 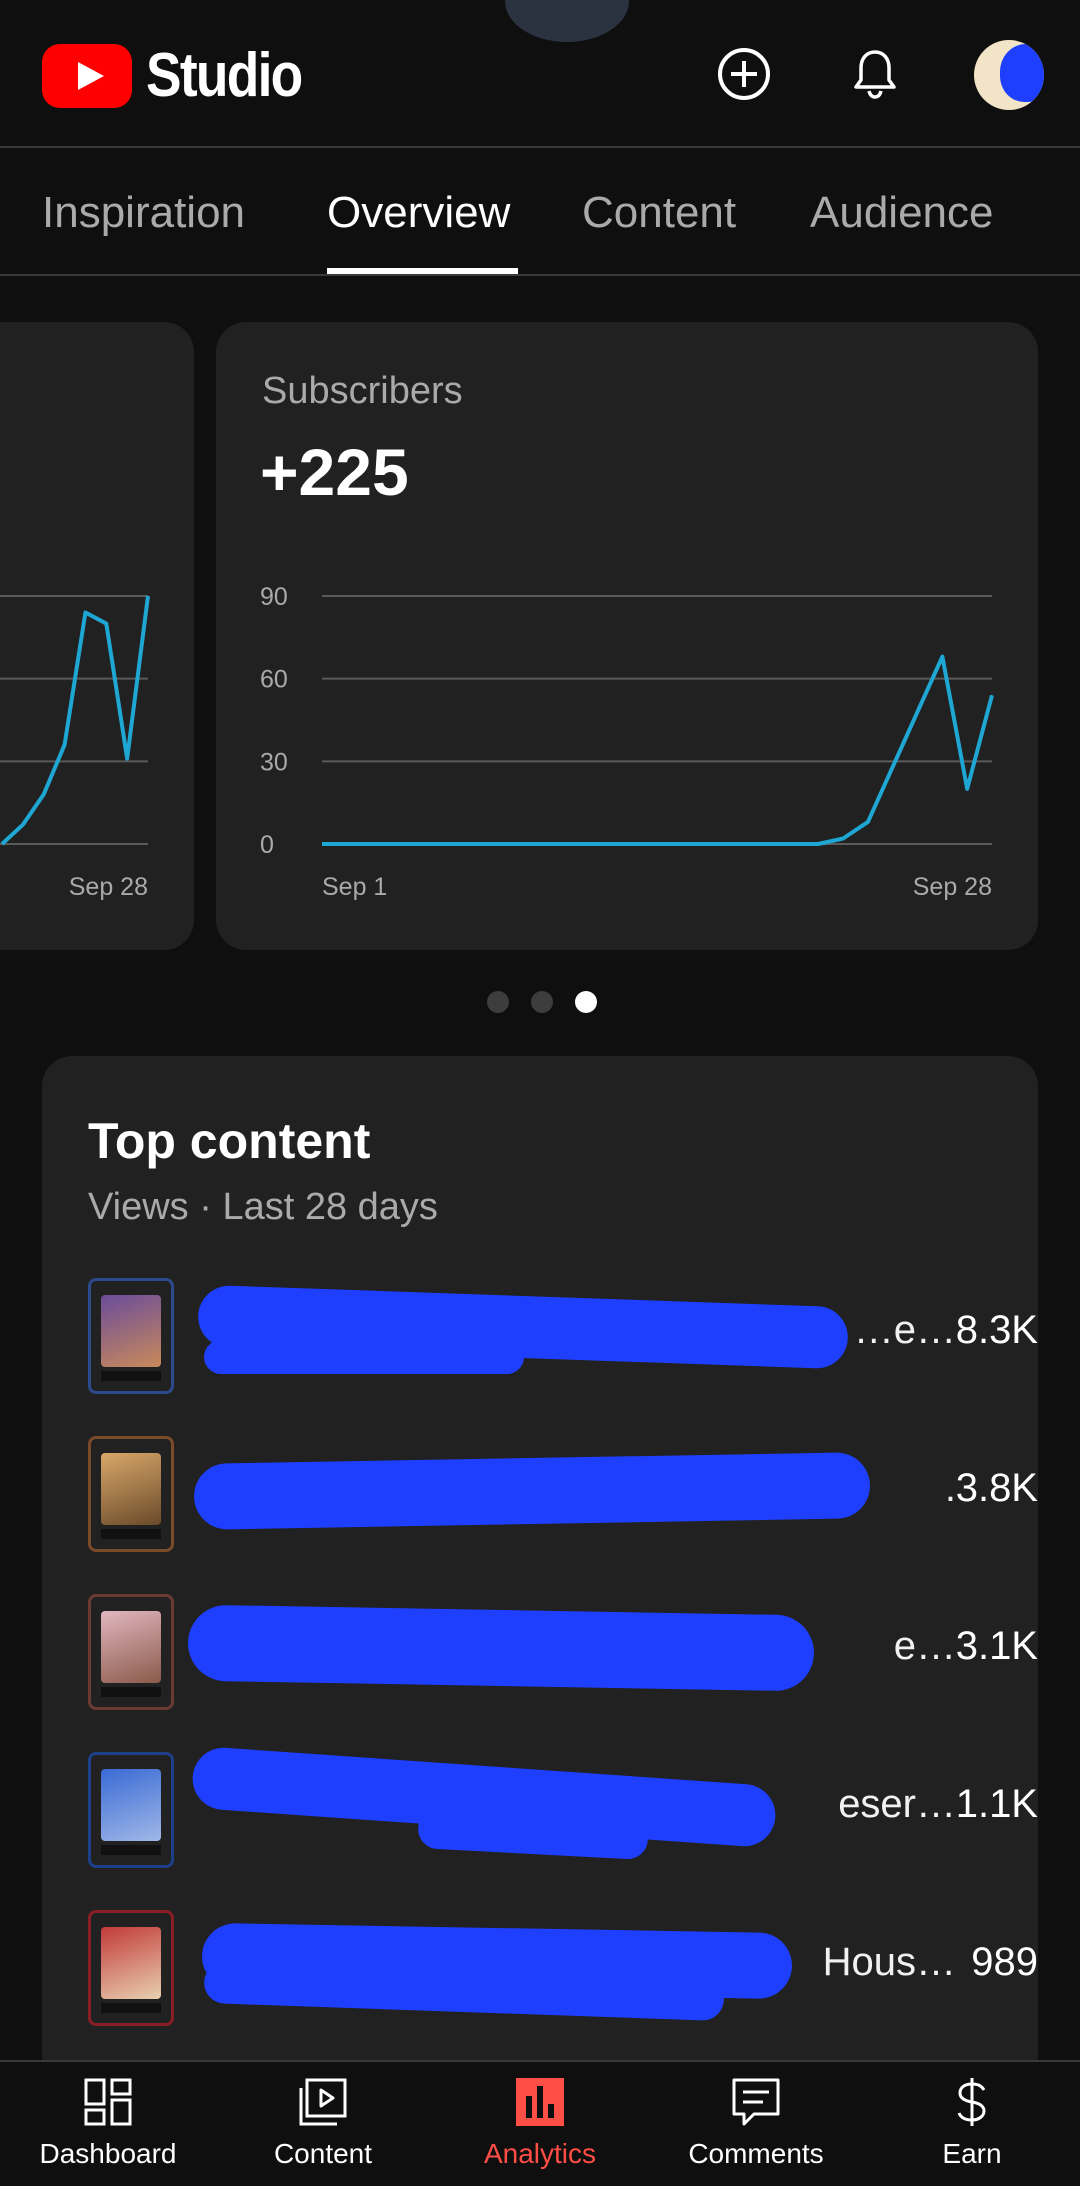 What do you see at coordinates (659, 213) in the screenshot?
I see `tab-content: Content` at bounding box center [659, 213].